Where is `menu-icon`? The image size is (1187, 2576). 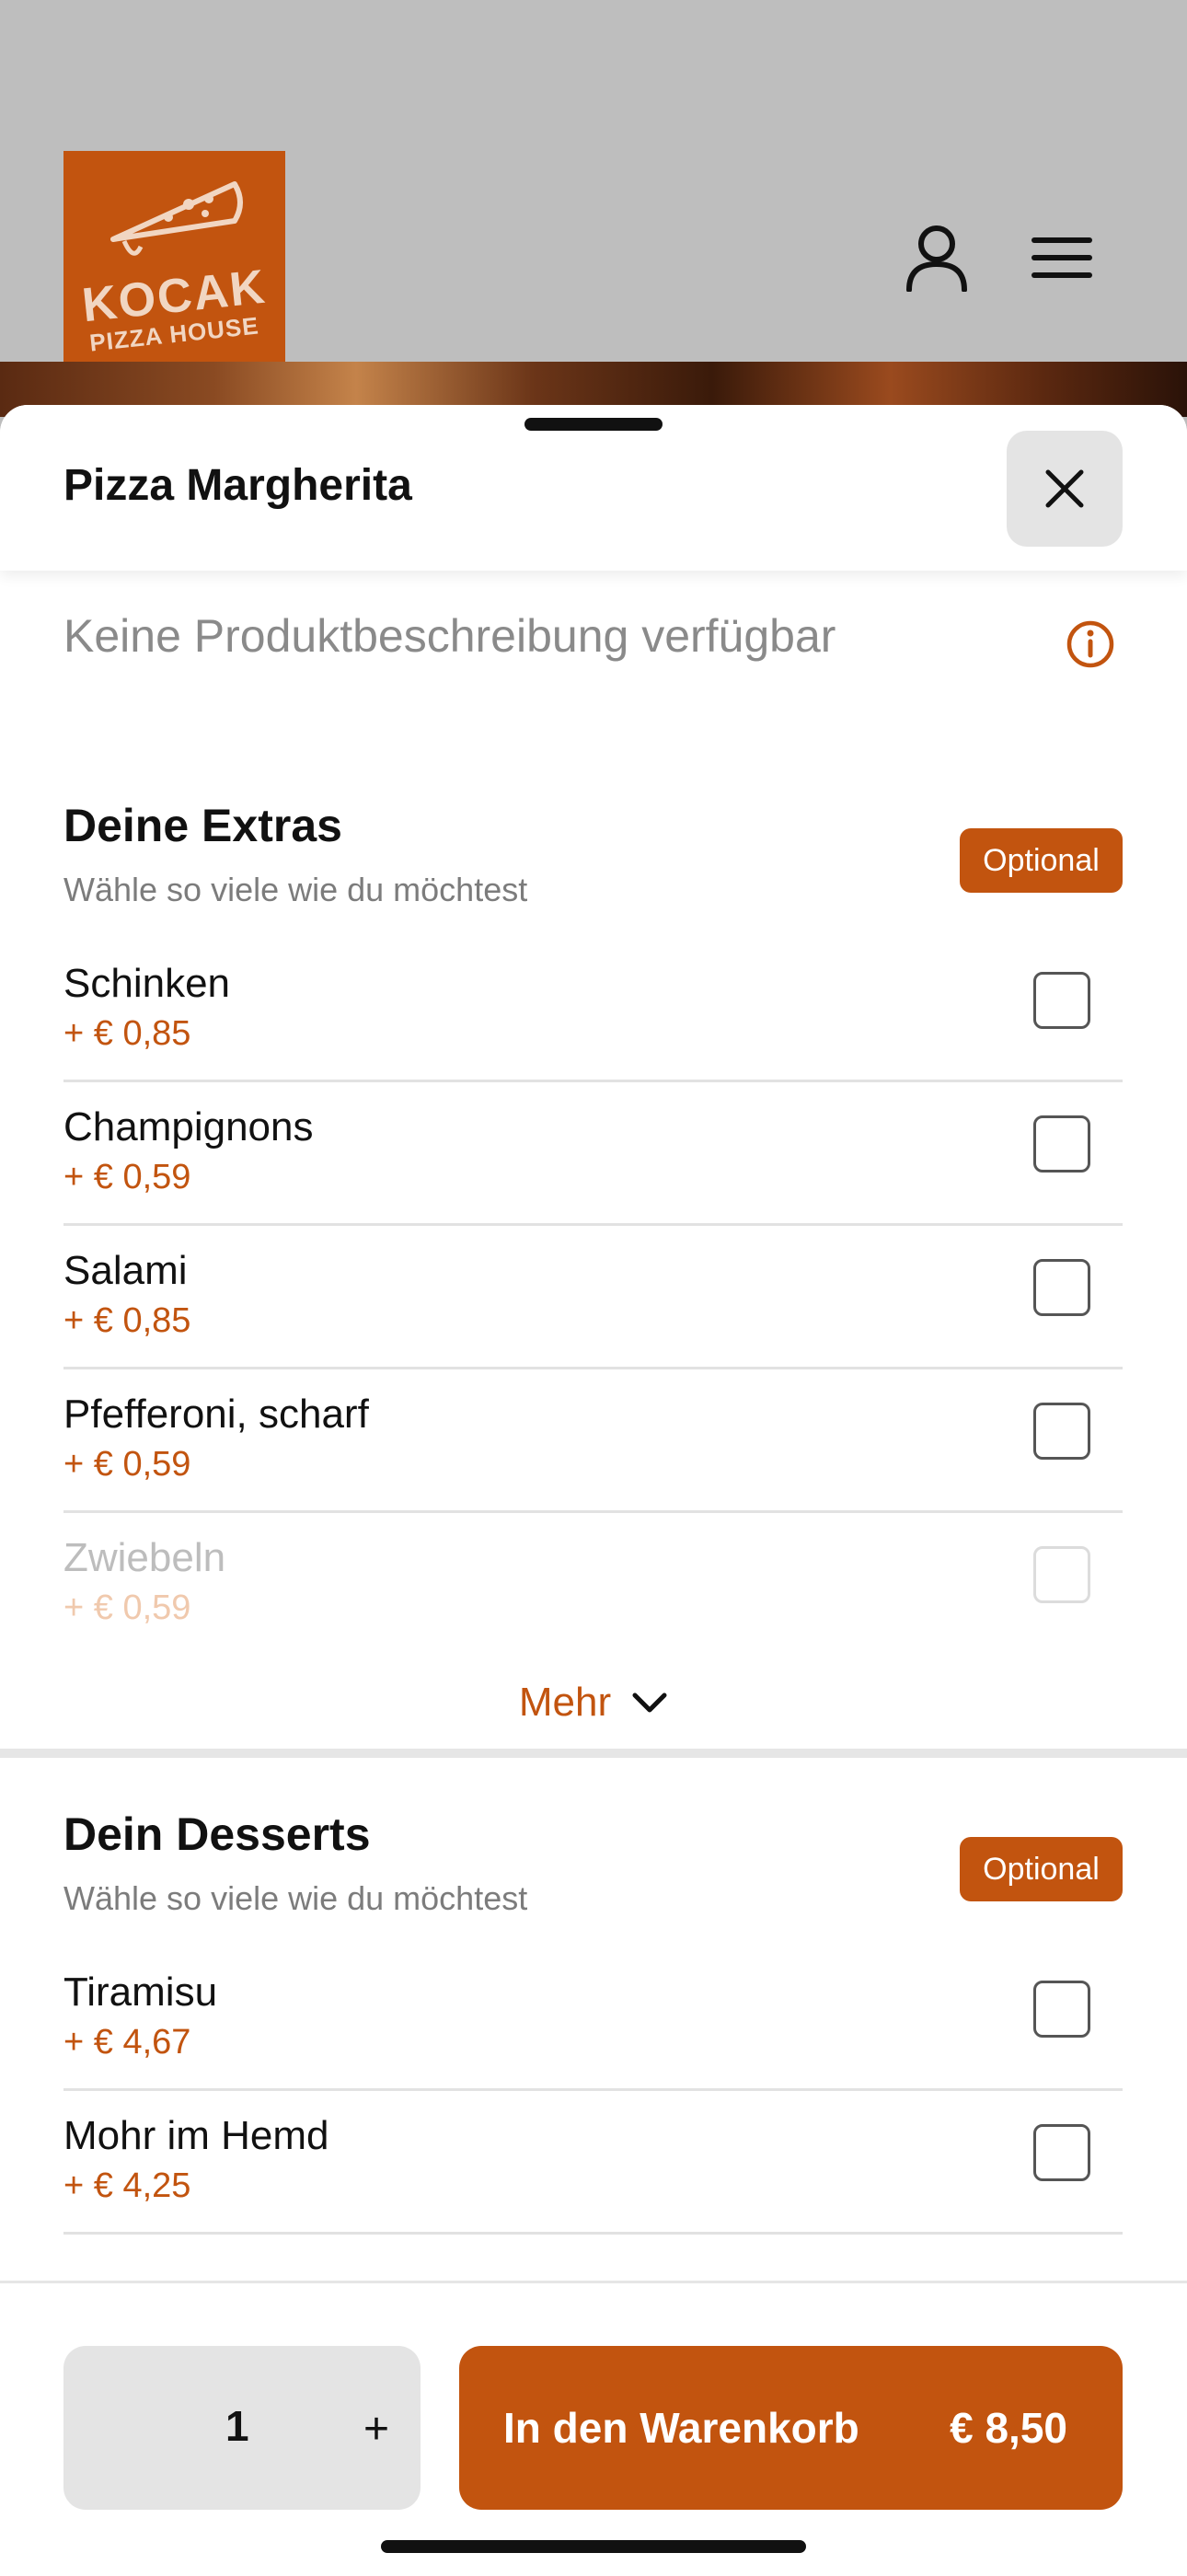
menu-icon is located at coordinates (1062, 258).